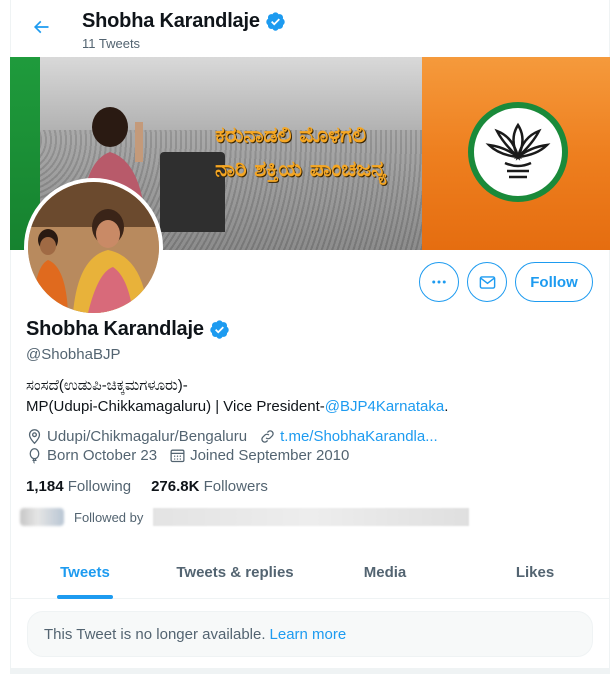  Describe the element at coordinates (155, 634) in the screenshot. I see `unavailable-text: This Tweet is no longer available.` at that location.